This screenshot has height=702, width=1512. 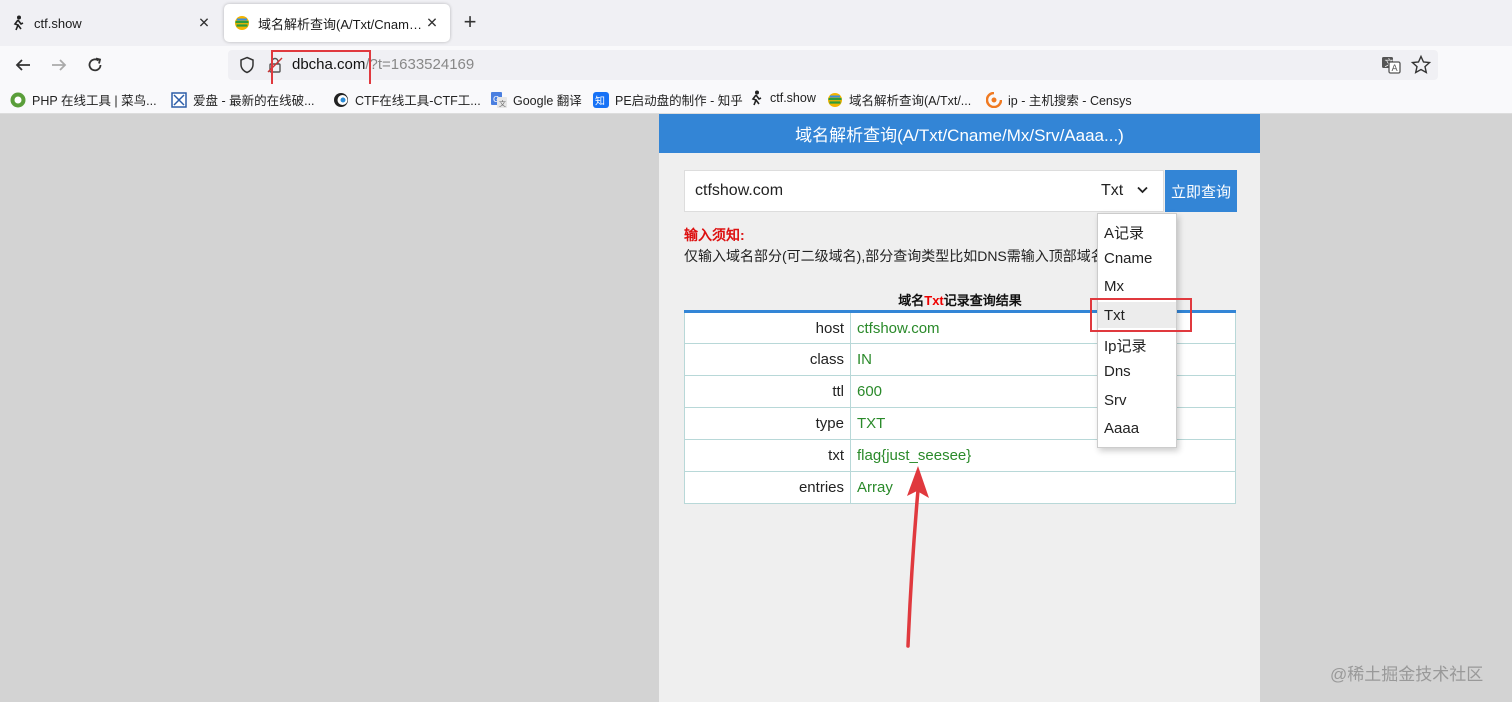 What do you see at coordinates (1421, 65) in the screenshot?
I see `bookmark-star-icon` at bounding box center [1421, 65].